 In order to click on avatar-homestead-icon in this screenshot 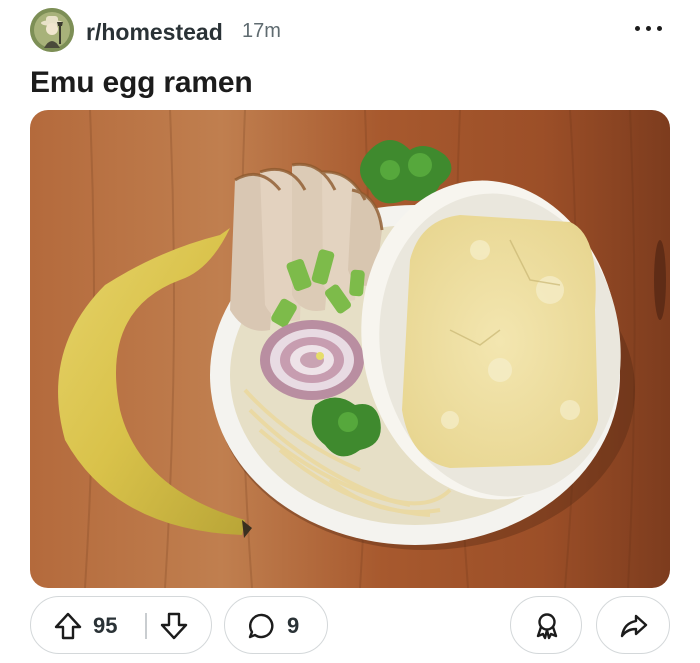, I will do `click(52, 30)`.